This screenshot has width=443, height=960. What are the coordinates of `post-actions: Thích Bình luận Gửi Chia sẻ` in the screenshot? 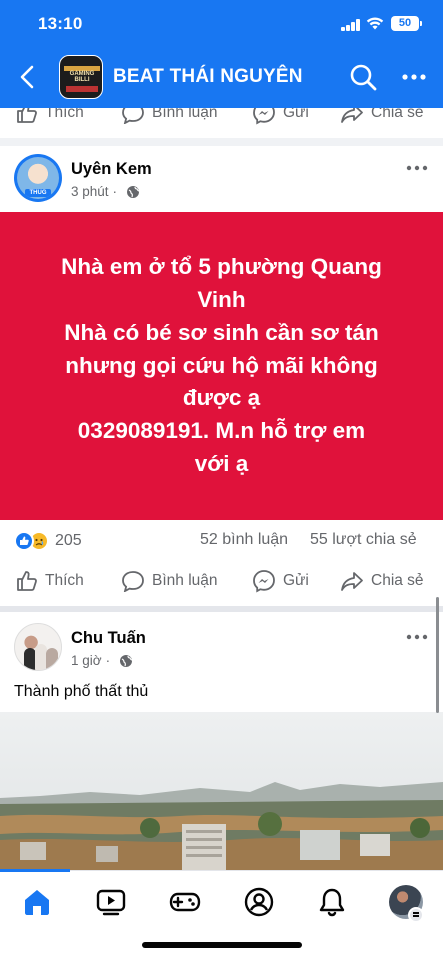 It's located at (221, 581).